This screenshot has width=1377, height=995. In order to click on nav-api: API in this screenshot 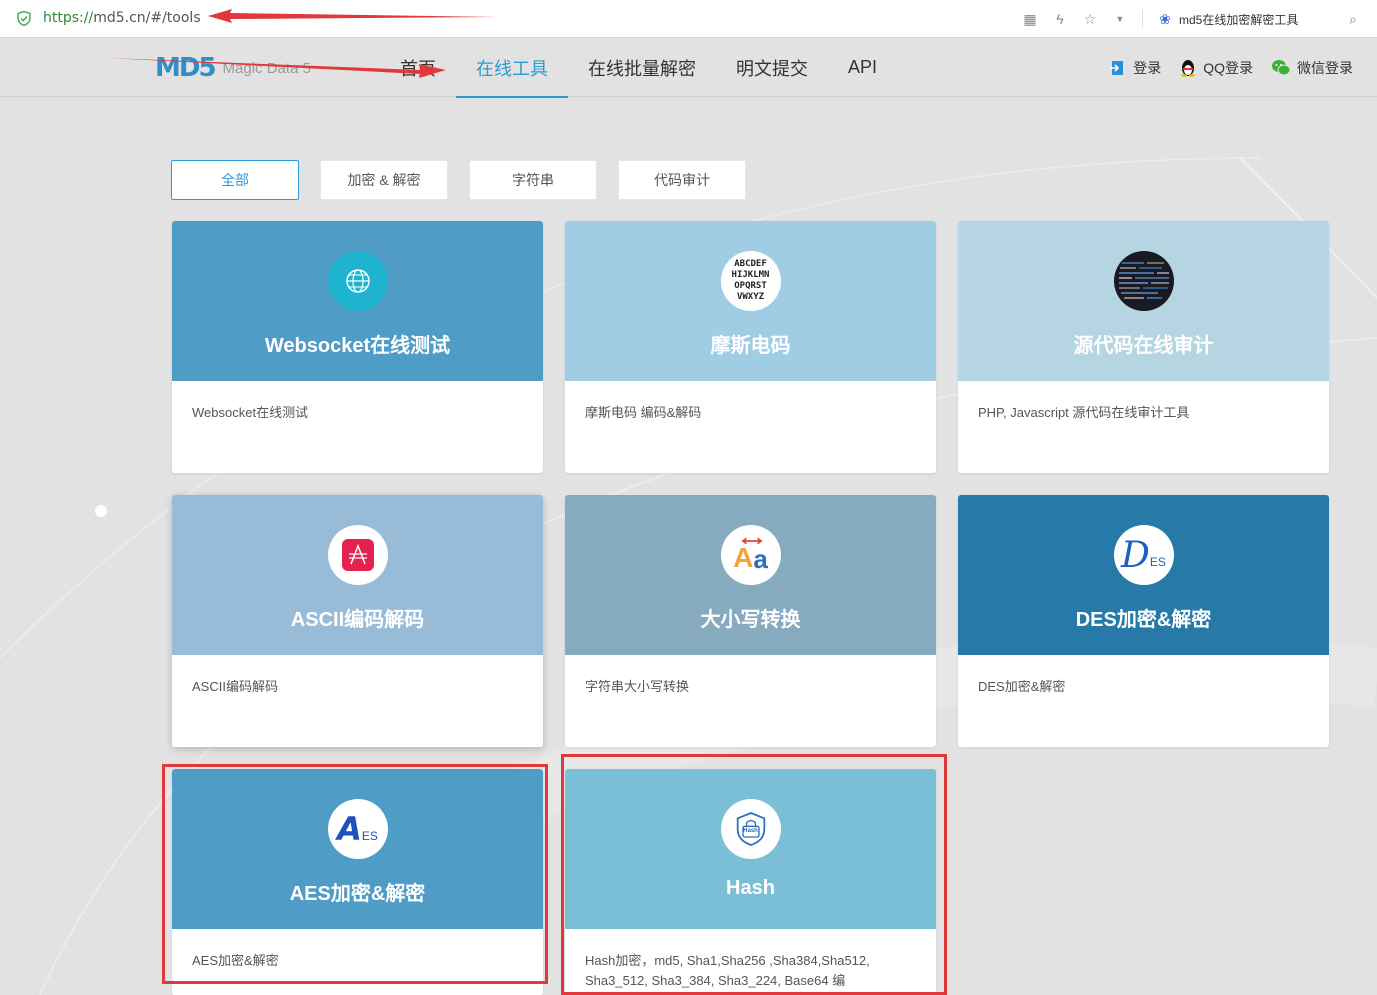, I will do `click(862, 67)`.